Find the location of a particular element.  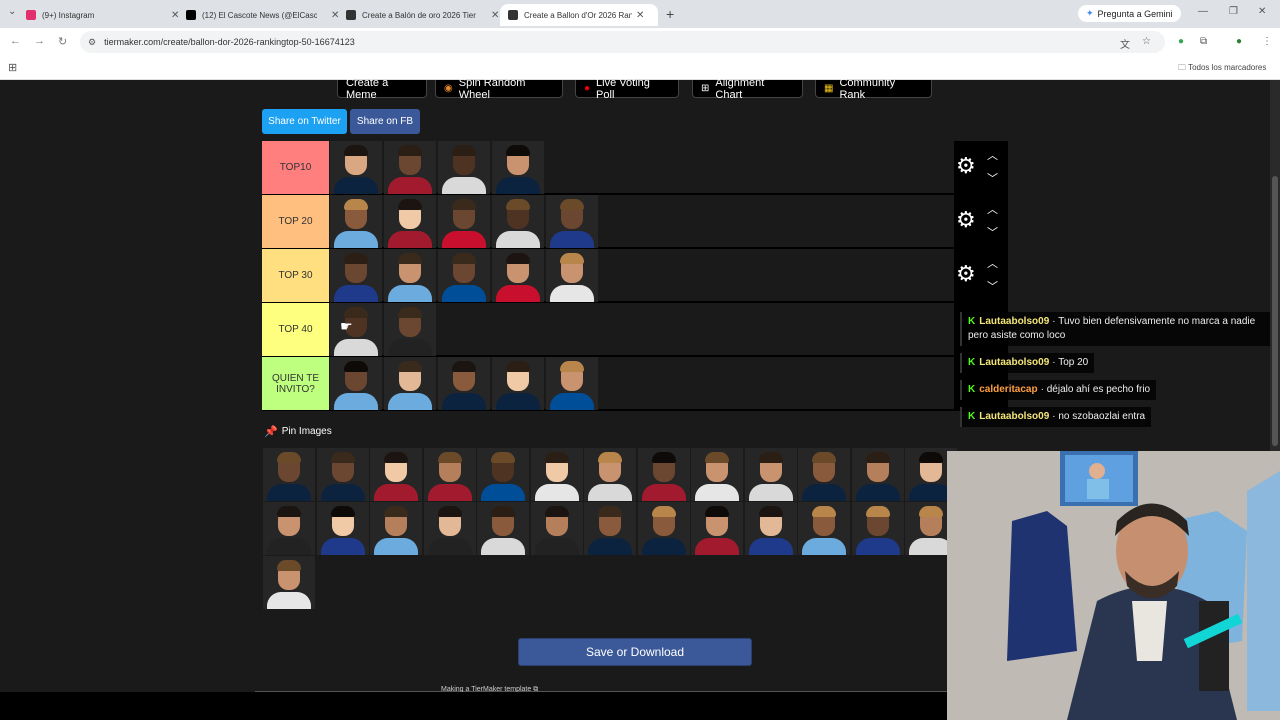

pin-images-toggle: 📌 Pin Images is located at coordinates (298, 431).